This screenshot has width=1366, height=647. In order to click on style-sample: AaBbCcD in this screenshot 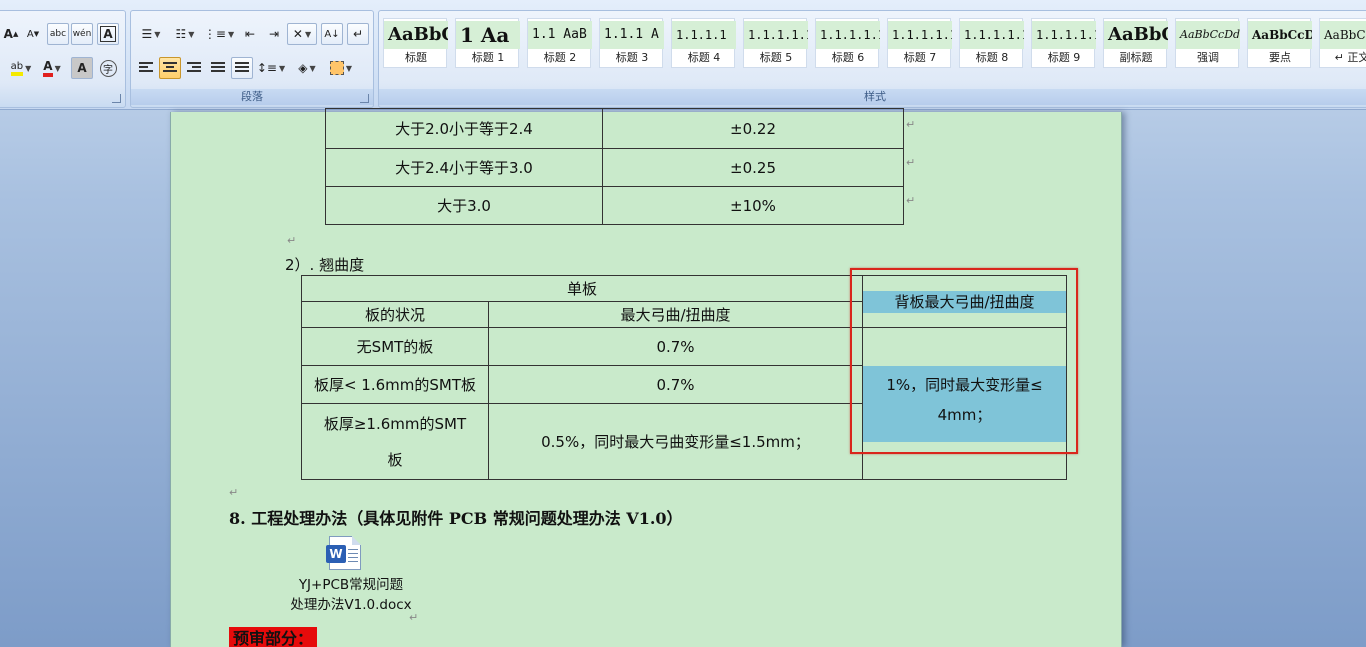, I will do `click(1280, 35)`.